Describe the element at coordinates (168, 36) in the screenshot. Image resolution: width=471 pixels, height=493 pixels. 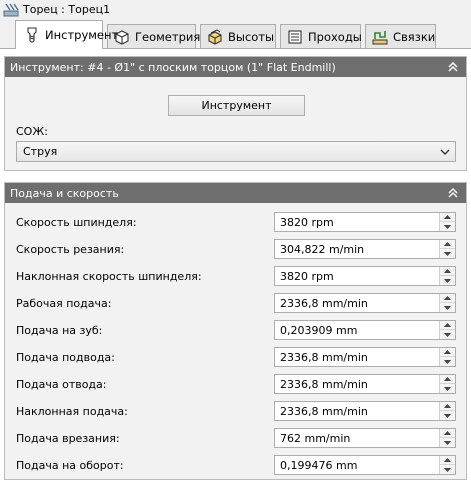
I see `tab-label: Геометрия` at that location.